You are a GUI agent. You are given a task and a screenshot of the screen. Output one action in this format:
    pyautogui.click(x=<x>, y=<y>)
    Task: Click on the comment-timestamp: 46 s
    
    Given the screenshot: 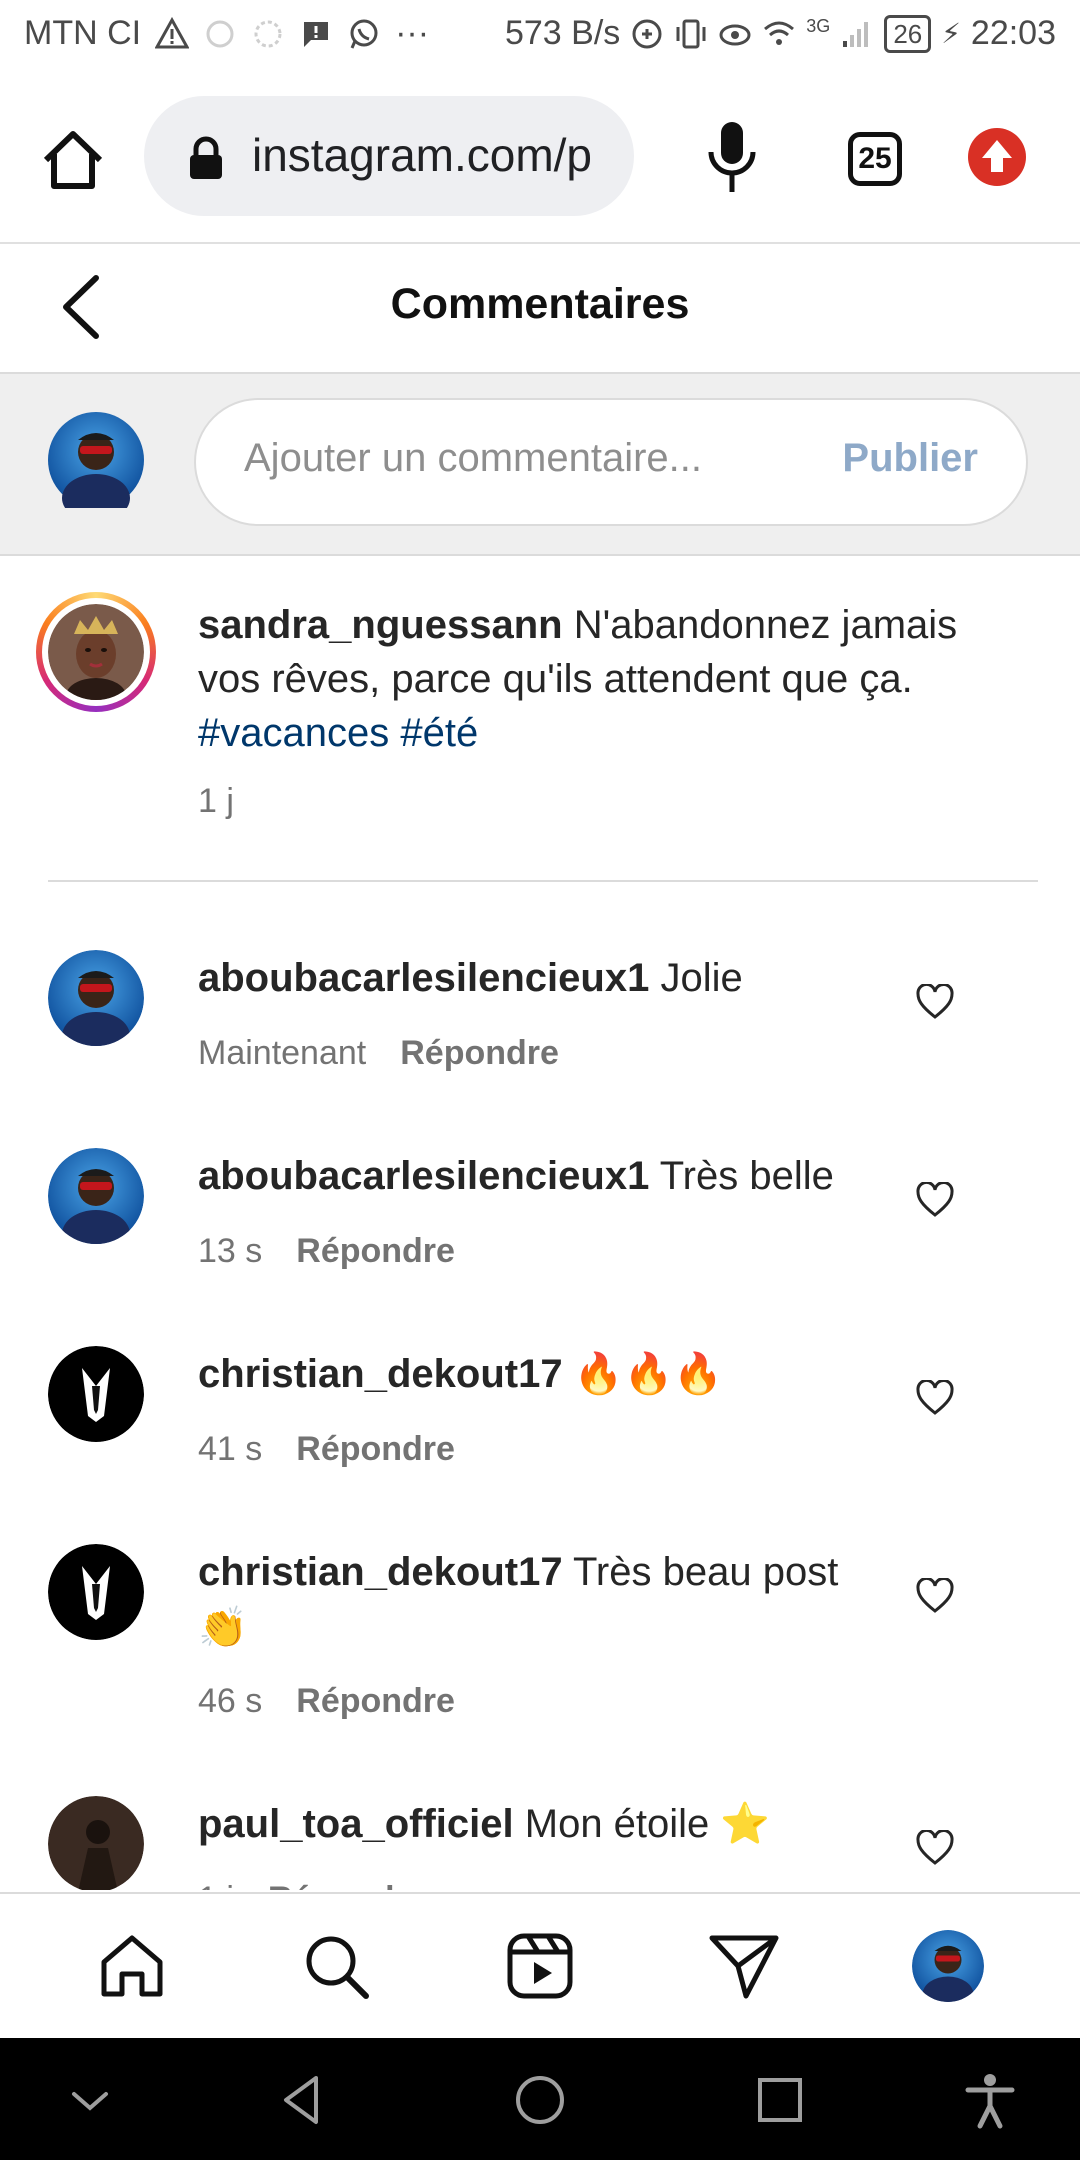 What is the action you would take?
    pyautogui.click(x=230, y=1701)
    